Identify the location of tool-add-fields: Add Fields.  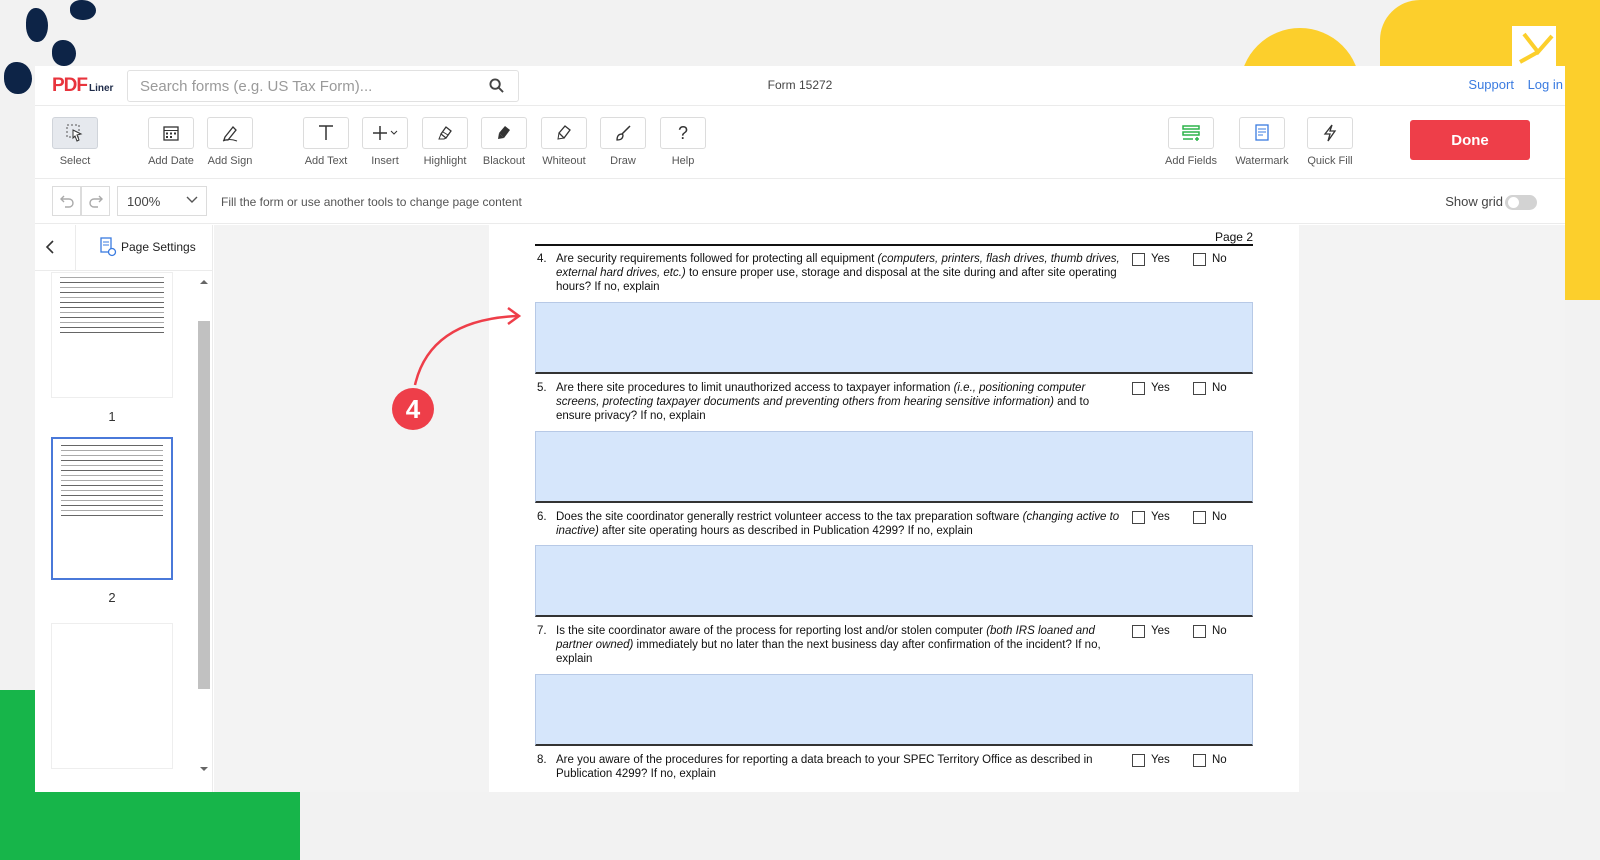
(1191, 142).